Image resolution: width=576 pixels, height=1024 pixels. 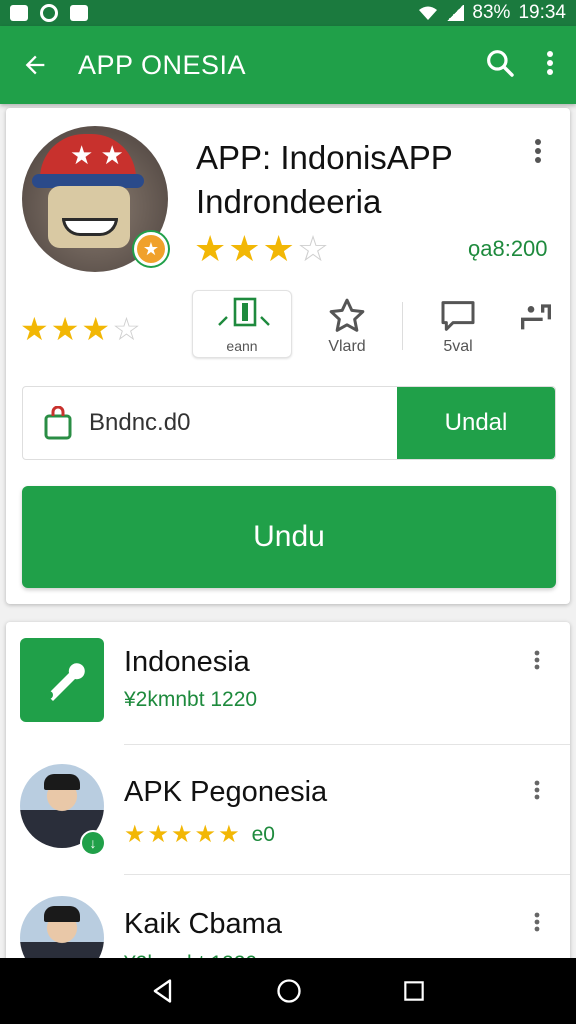 I want to click on wishlist-stat: Vlard, so click(x=347, y=326).